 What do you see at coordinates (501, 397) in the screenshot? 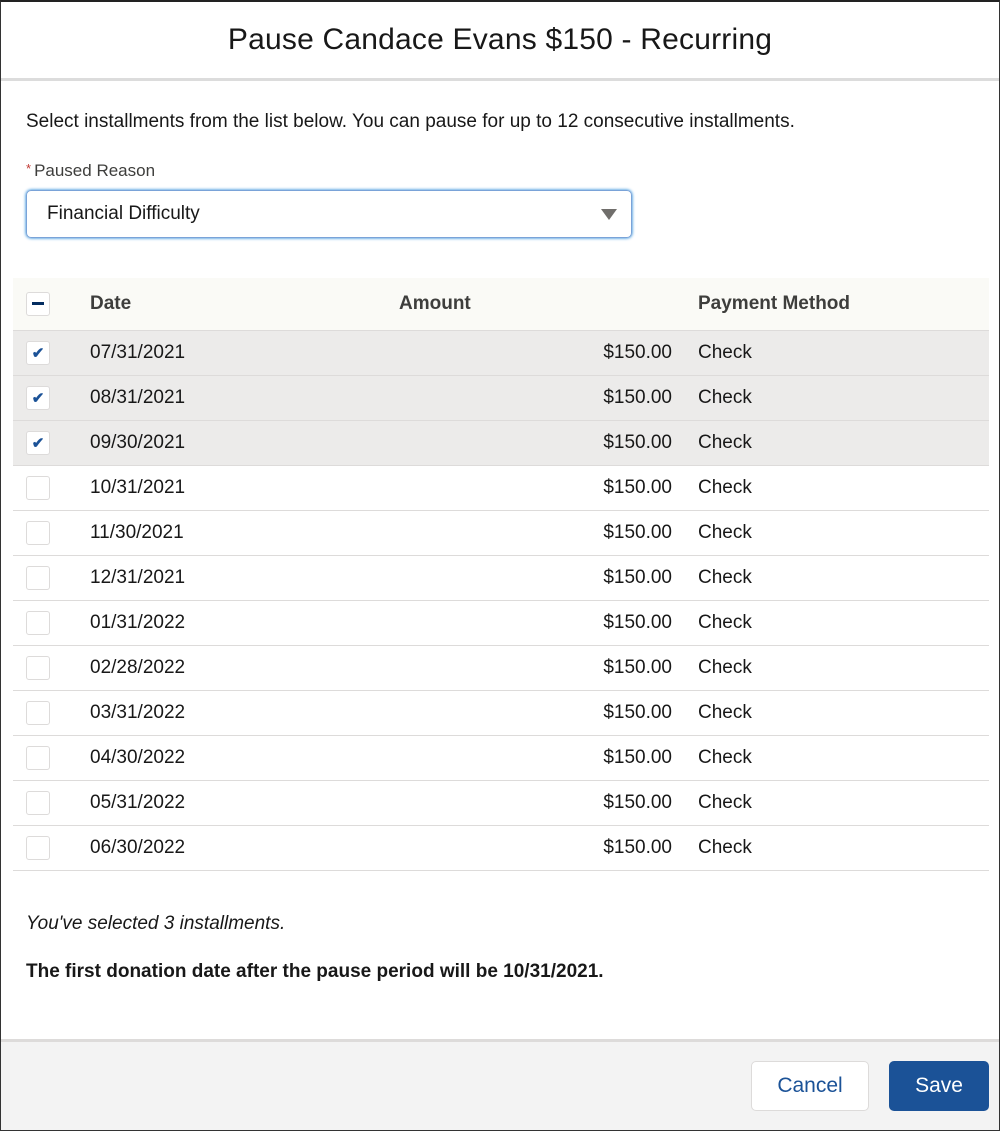
I see `table-row: ✔ 08/31/2021 $150.00 Check` at bounding box center [501, 397].